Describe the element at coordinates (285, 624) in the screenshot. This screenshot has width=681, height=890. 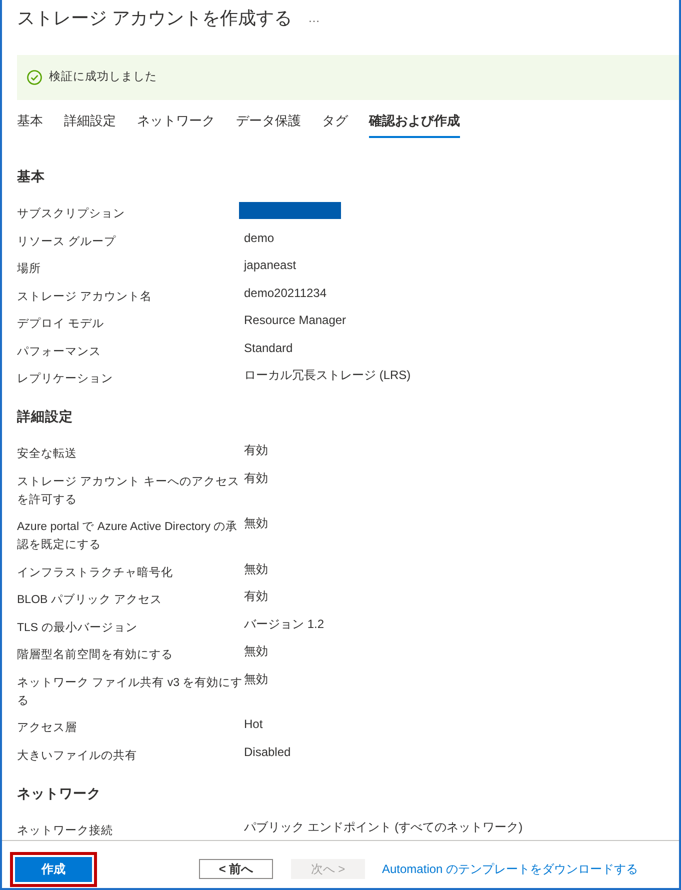
I see `field-value: バージョン 1.2` at that location.